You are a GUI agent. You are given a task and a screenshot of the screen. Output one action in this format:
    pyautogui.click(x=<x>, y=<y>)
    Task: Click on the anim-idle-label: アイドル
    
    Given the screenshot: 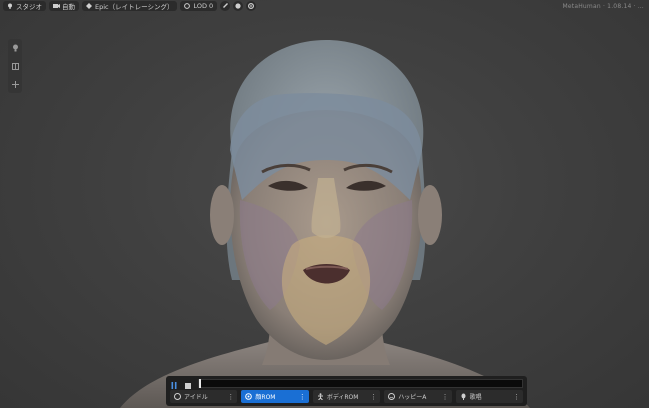 What is the action you would take?
    pyautogui.click(x=196, y=397)
    